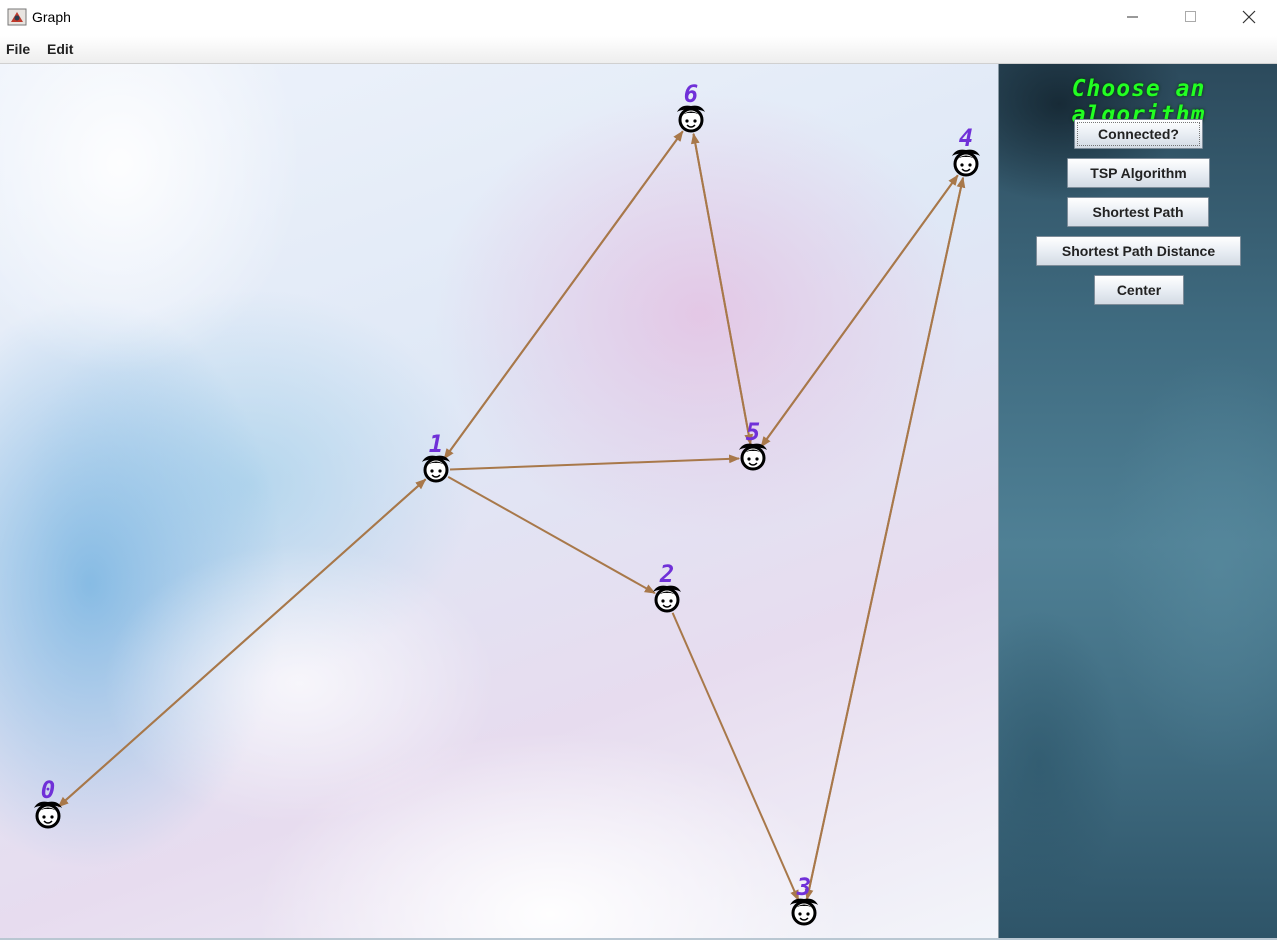  Describe the element at coordinates (666, 574) in the screenshot. I see `node-label-2: 2` at that location.